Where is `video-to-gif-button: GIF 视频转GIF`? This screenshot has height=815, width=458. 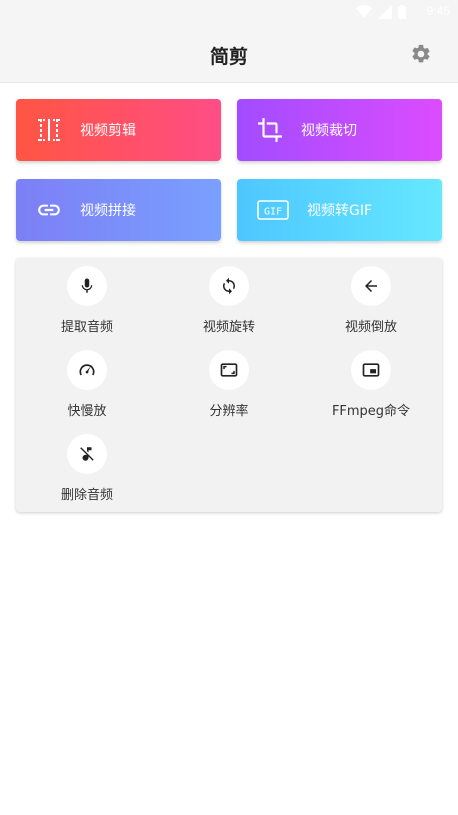 video-to-gif-button: GIF 视频转GIF is located at coordinates (339, 210).